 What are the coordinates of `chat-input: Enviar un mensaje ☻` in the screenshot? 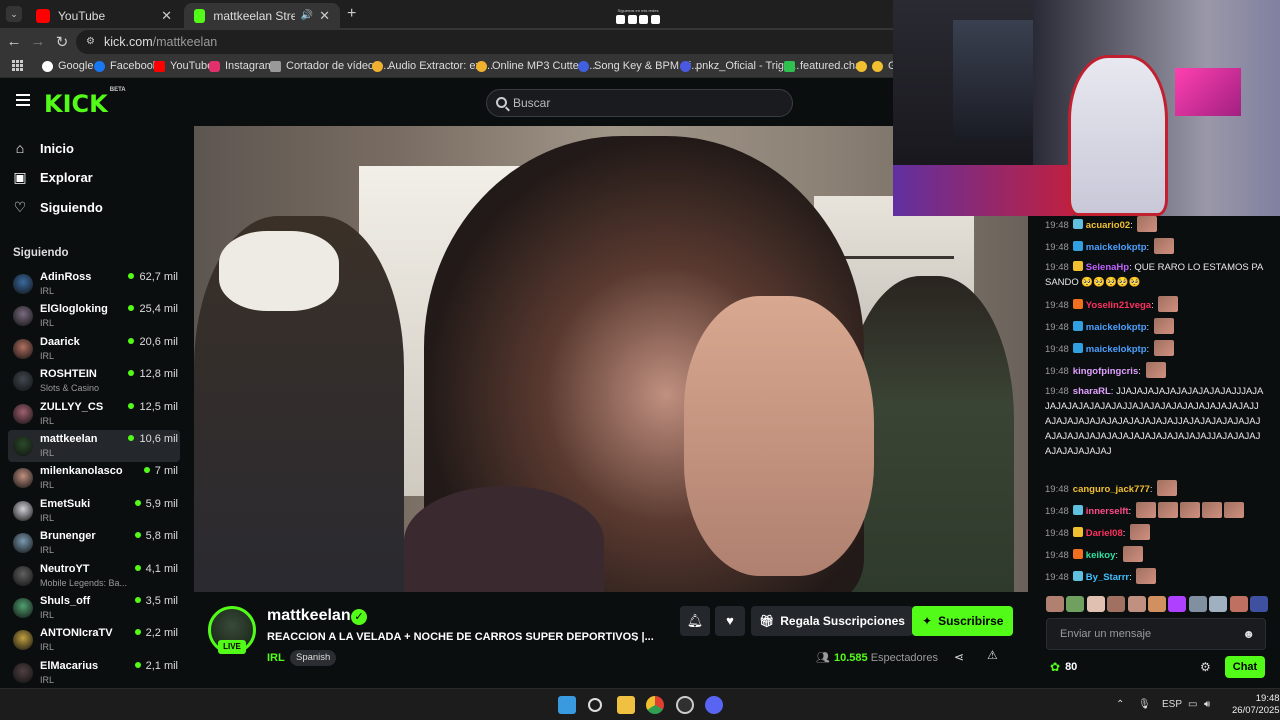 It's located at (1156, 634).